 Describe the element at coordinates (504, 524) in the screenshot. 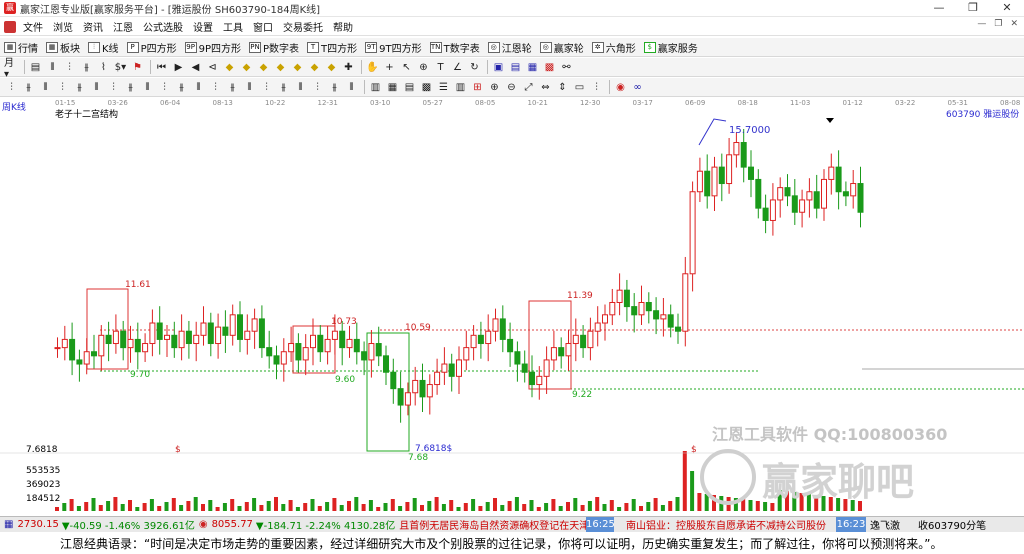

I see `news-ticker-1: 且首例无居民海岛自然资源确权登记在天津完成` at that location.